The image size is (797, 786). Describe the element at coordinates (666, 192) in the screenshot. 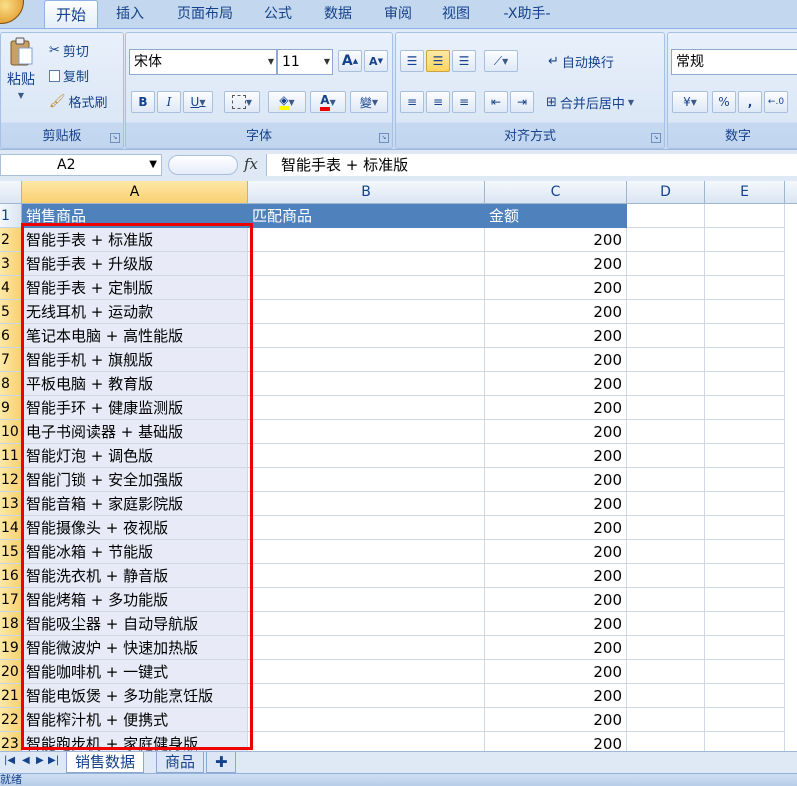

I see `column-header-d: D` at that location.